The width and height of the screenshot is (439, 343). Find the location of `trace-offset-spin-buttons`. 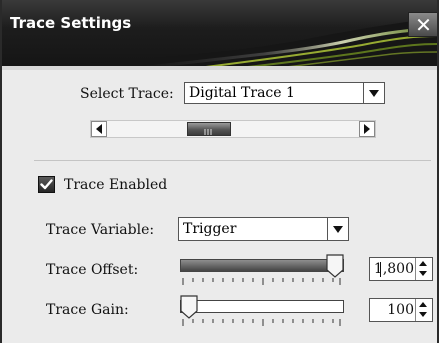

trace-offset-spin-buttons is located at coordinates (423, 269).